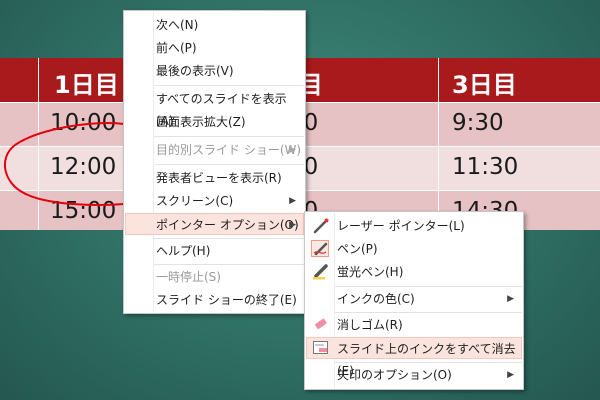 This screenshot has width=600, height=400. What do you see at coordinates (227, 225) in the screenshot?
I see `menu-item-label: ポインター オプション(O)` at bounding box center [227, 225].